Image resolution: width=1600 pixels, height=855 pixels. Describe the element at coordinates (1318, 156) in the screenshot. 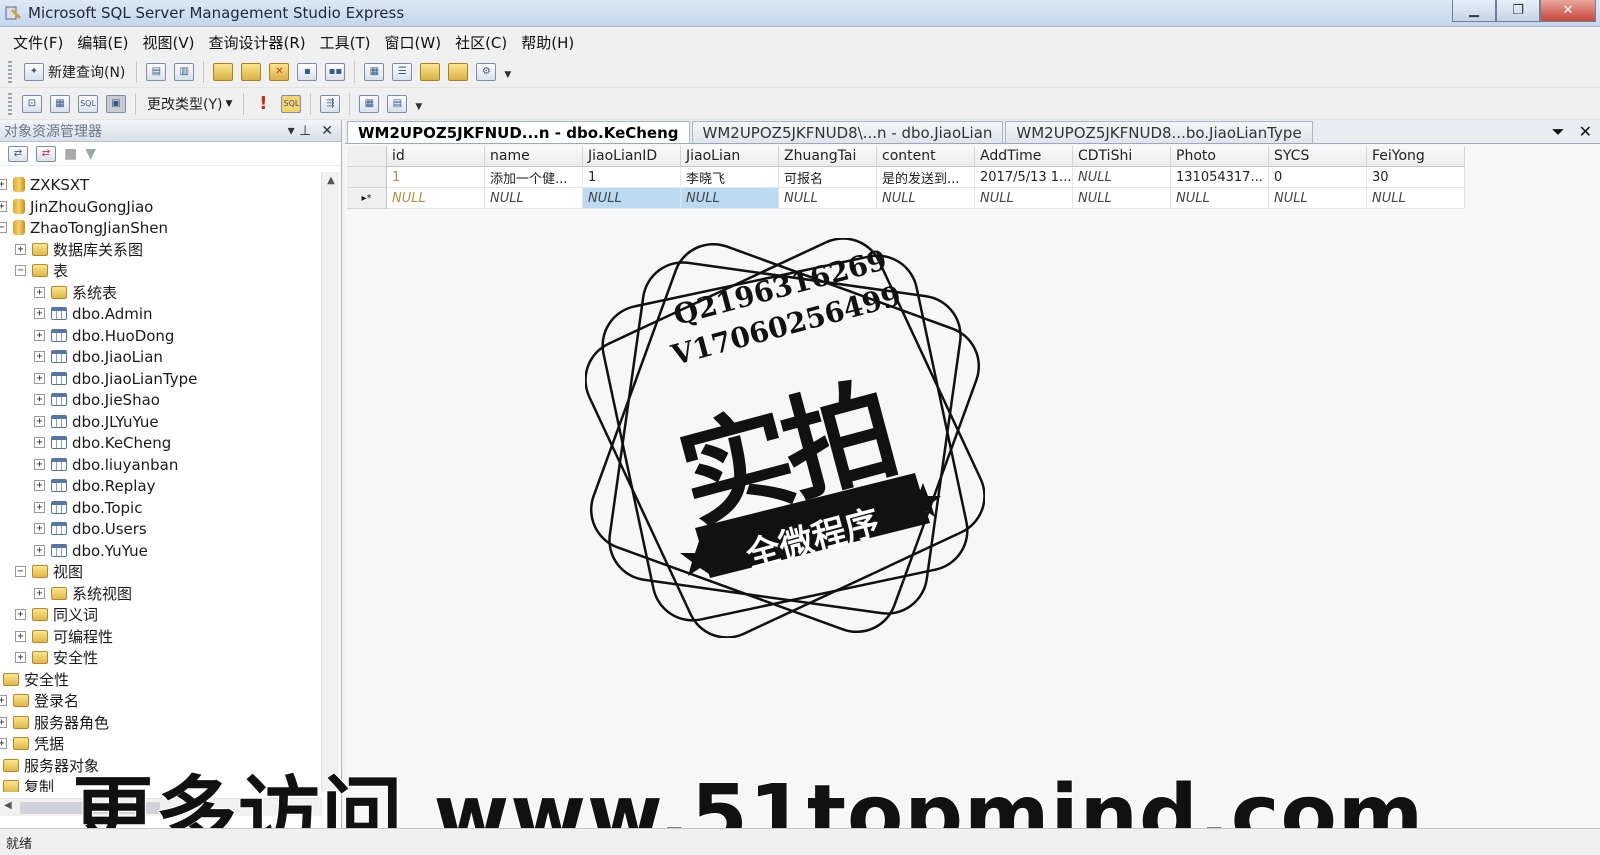

I see `column-header: SYCS` at that location.